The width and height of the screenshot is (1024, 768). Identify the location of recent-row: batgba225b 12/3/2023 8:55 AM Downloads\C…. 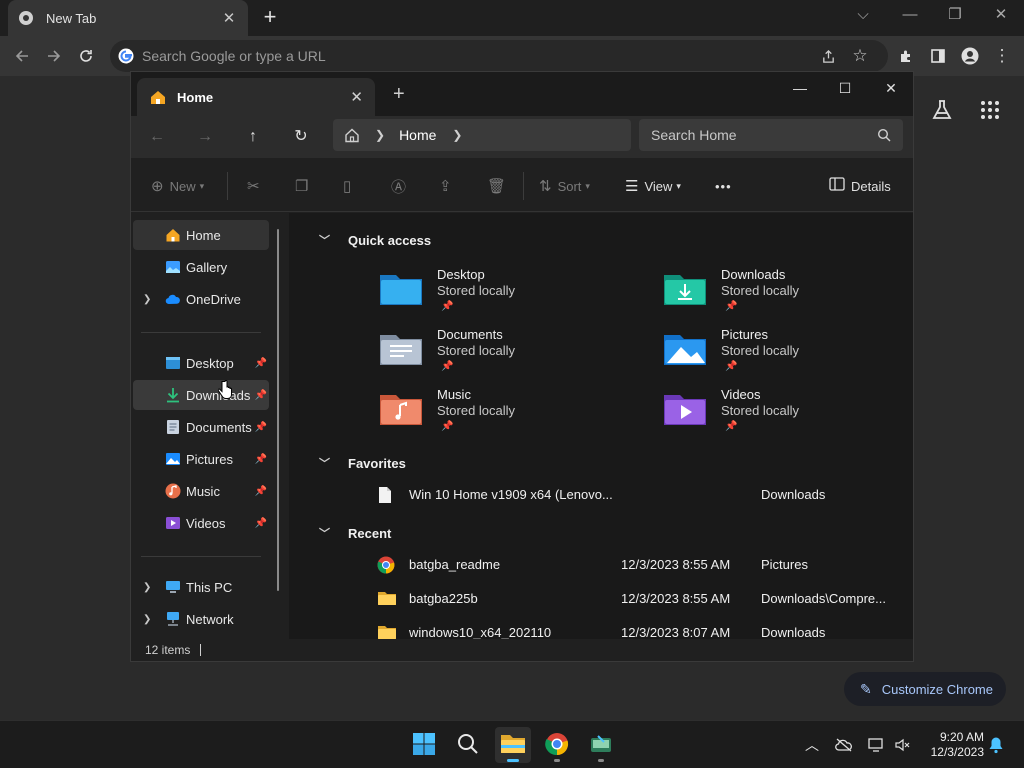
(601, 599).